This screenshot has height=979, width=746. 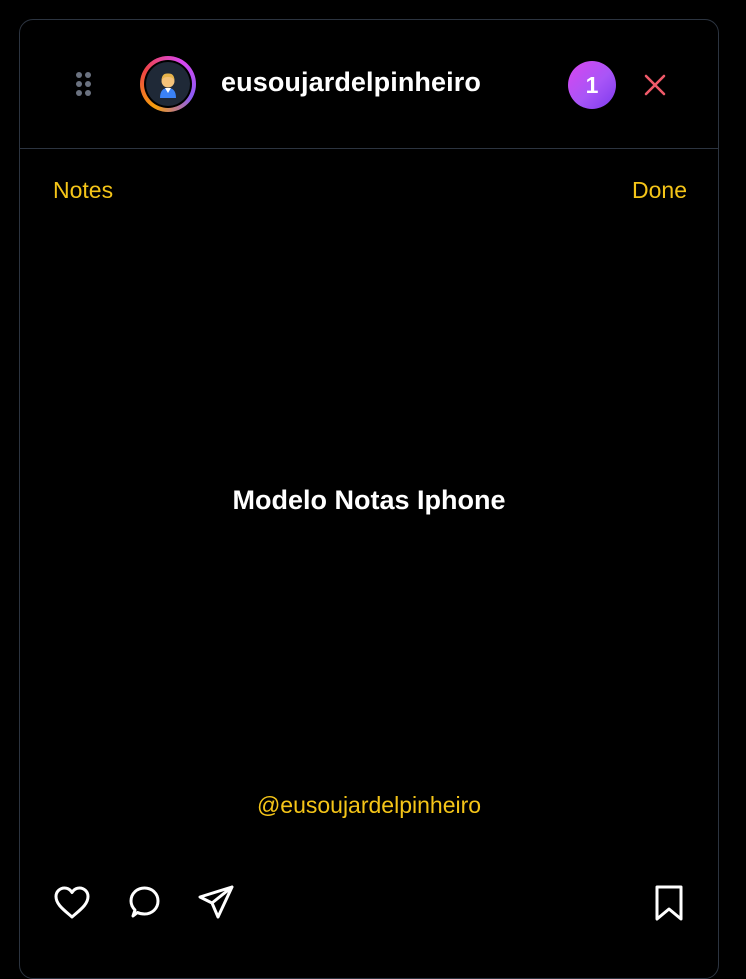 I want to click on share-button, so click(x=216, y=903).